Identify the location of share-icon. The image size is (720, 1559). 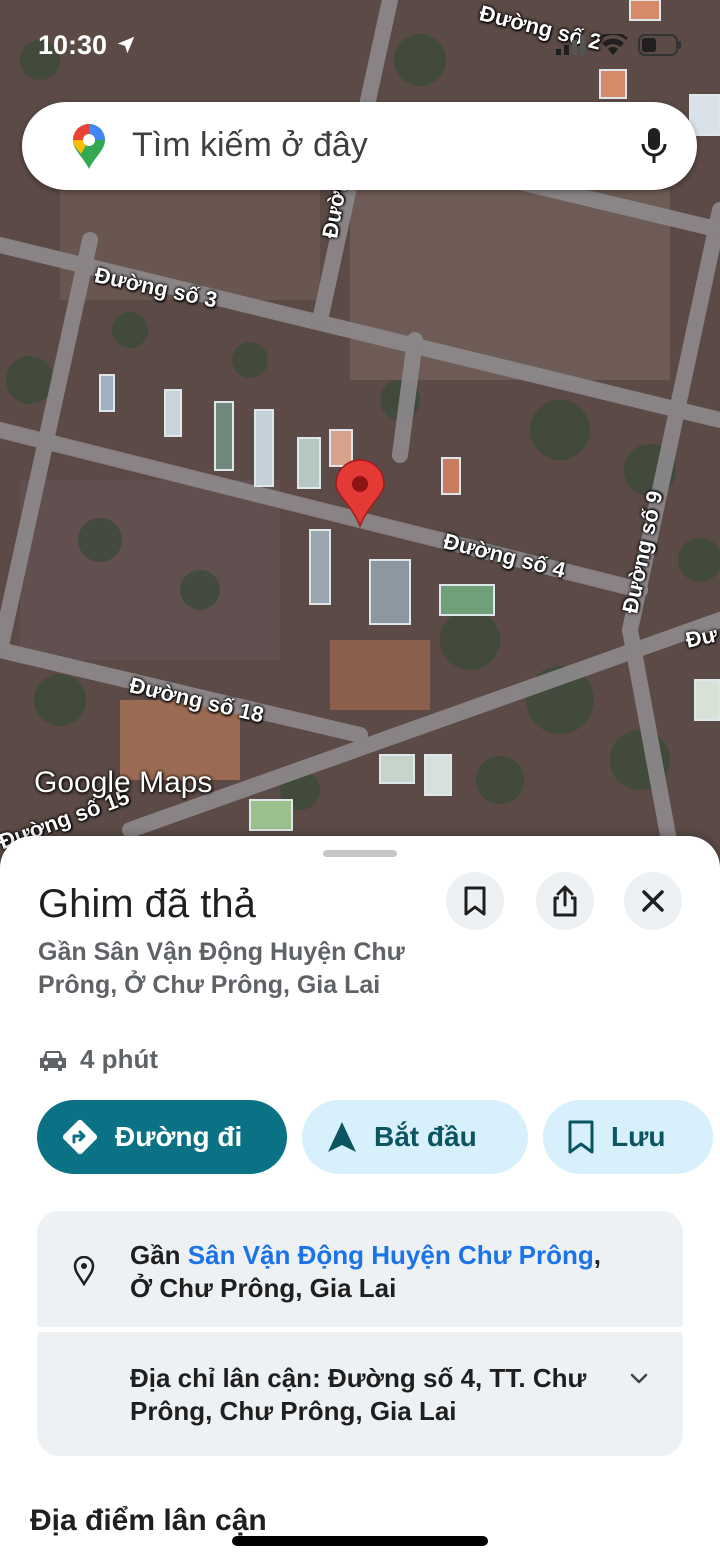
(565, 901).